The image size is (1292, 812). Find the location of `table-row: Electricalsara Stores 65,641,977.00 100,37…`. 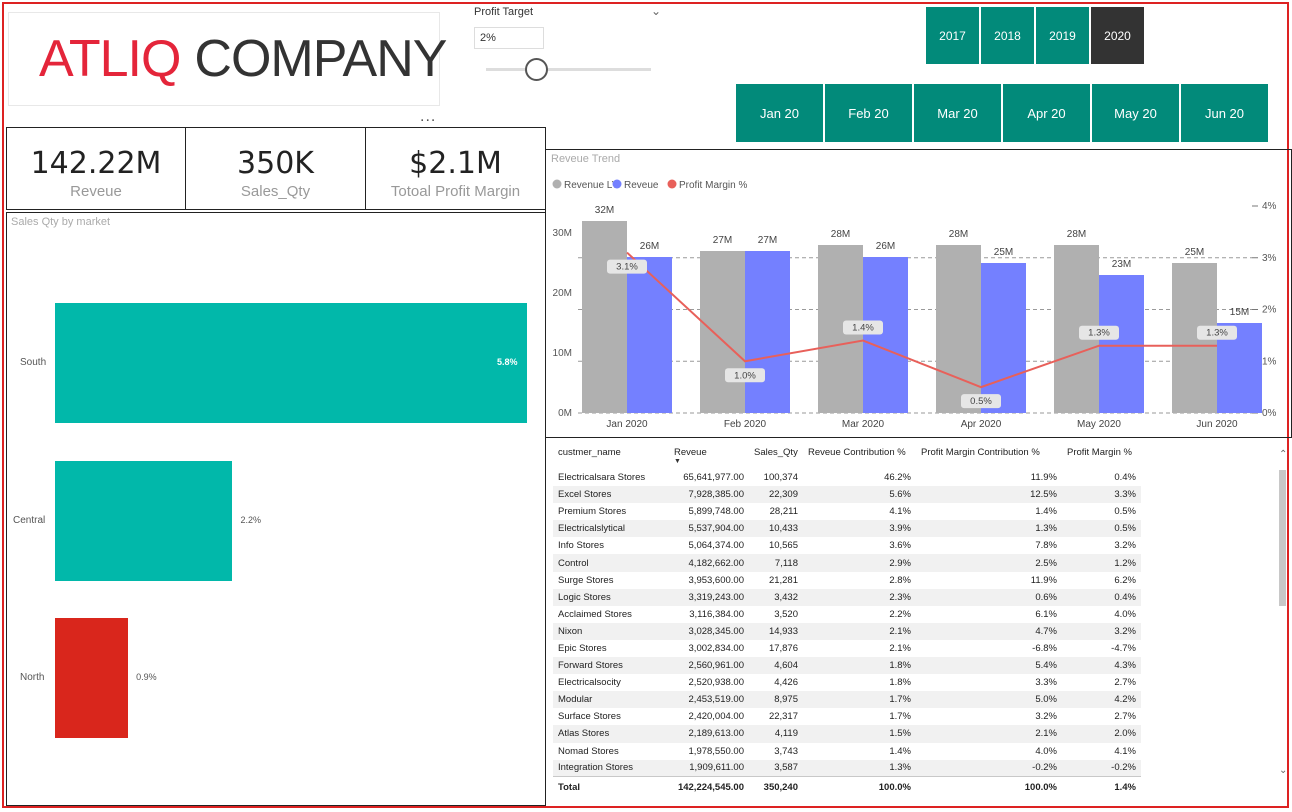

table-row: Electricalsara Stores 65,641,977.00 100,37… is located at coordinates (847, 477).